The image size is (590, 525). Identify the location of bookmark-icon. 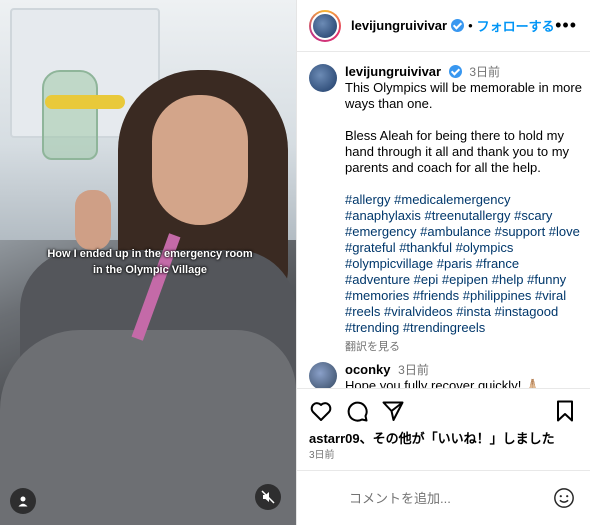
(565, 411).